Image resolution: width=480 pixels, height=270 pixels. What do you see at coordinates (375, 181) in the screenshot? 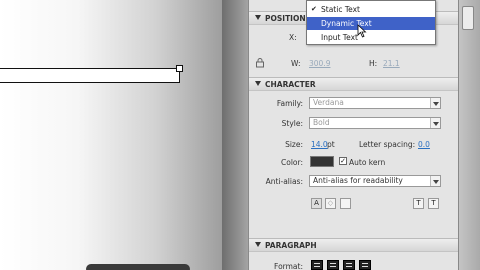
I see `anti-alias-select: Anti-alias for readability` at bounding box center [375, 181].